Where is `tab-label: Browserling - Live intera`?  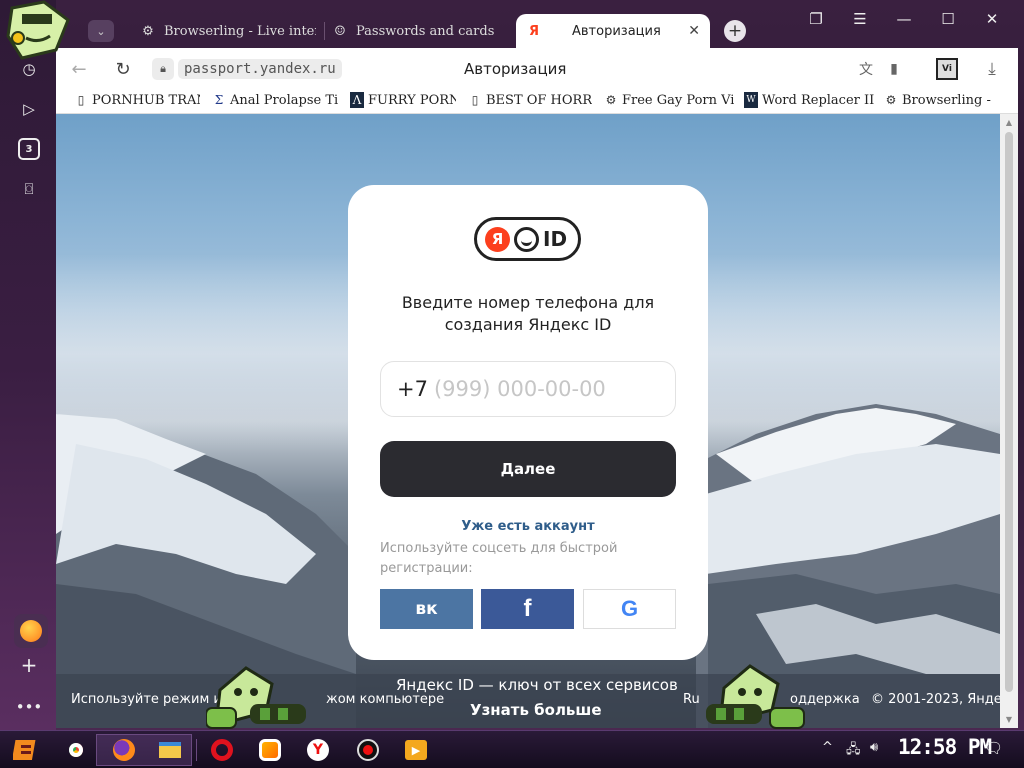 tab-label: Browserling - Live intera is located at coordinates (240, 31).